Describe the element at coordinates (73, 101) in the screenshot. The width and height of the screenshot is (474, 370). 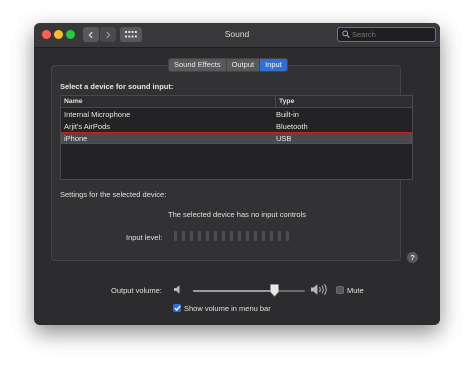
I see `column-header-name: Name` at that location.